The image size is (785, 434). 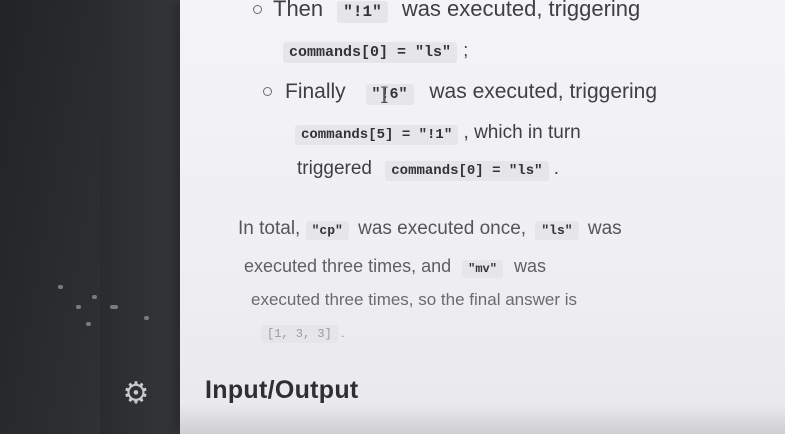 I want to click on finally-trigger-line: commands[5] = "!1" , which in turn, so click(x=438, y=133).